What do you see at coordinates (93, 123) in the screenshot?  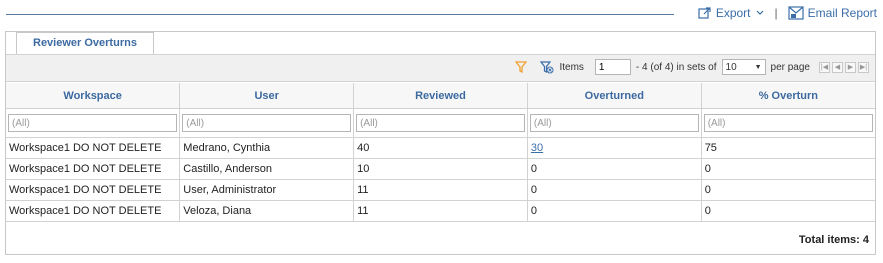 I see `filter-workspace` at bounding box center [93, 123].